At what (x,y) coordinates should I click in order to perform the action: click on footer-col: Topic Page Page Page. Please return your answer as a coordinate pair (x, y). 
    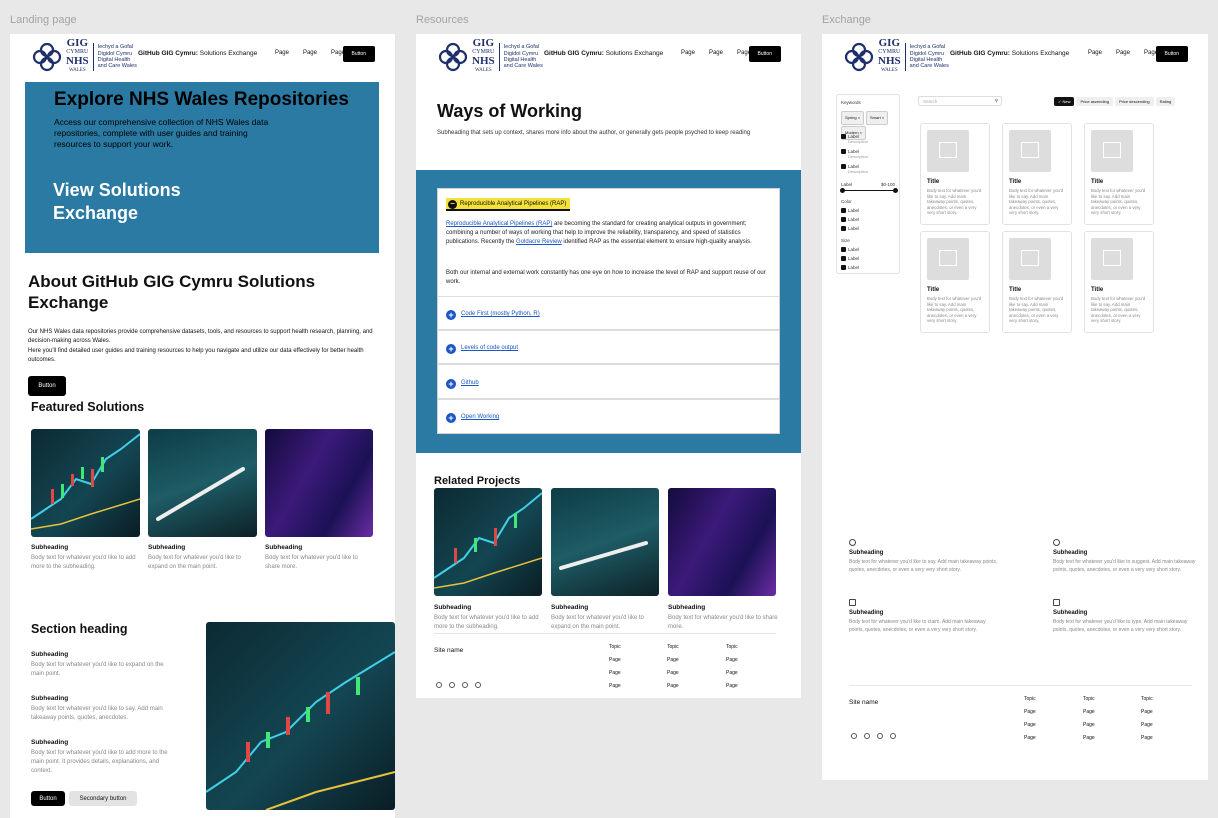
    Looking at the image, I should click on (673, 667).